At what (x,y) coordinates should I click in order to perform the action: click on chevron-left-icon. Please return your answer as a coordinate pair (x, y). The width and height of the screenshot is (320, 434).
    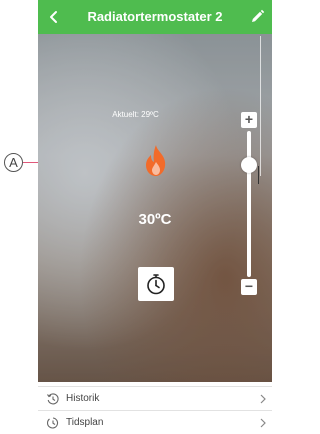
    Looking at the image, I should click on (53, 17).